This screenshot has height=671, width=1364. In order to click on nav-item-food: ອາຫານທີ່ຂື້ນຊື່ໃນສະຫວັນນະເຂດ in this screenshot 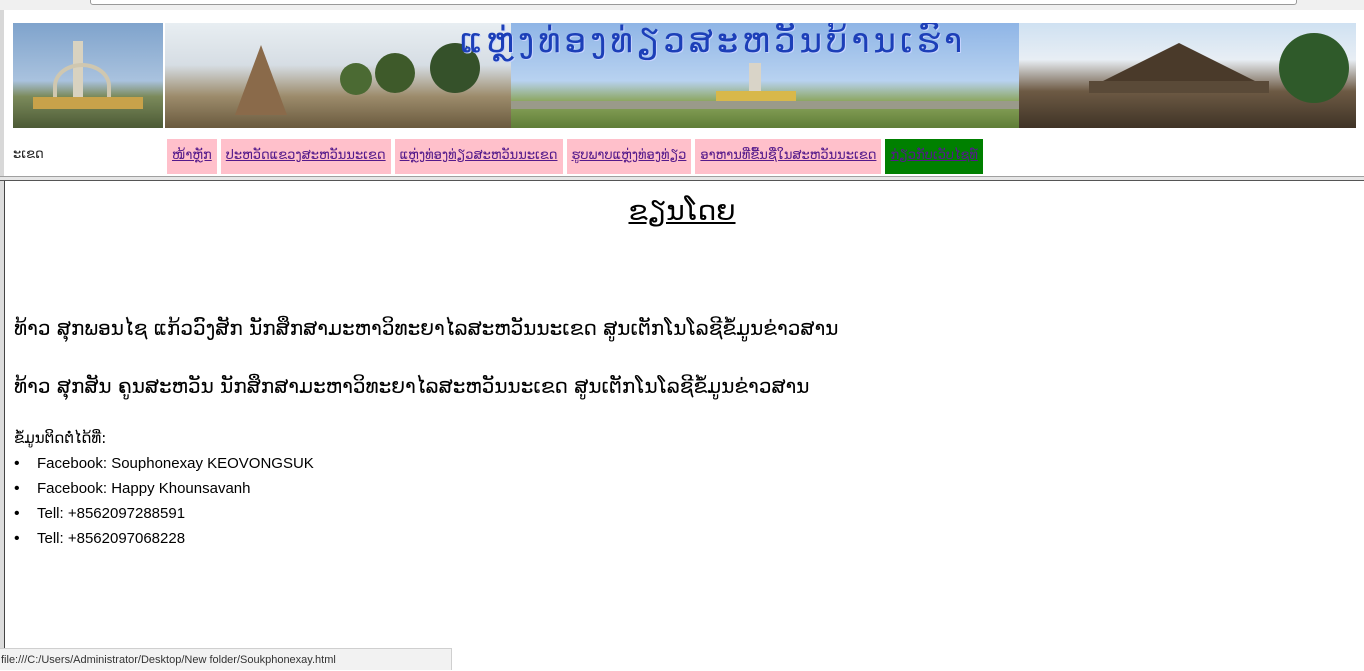, I will do `click(788, 156)`.